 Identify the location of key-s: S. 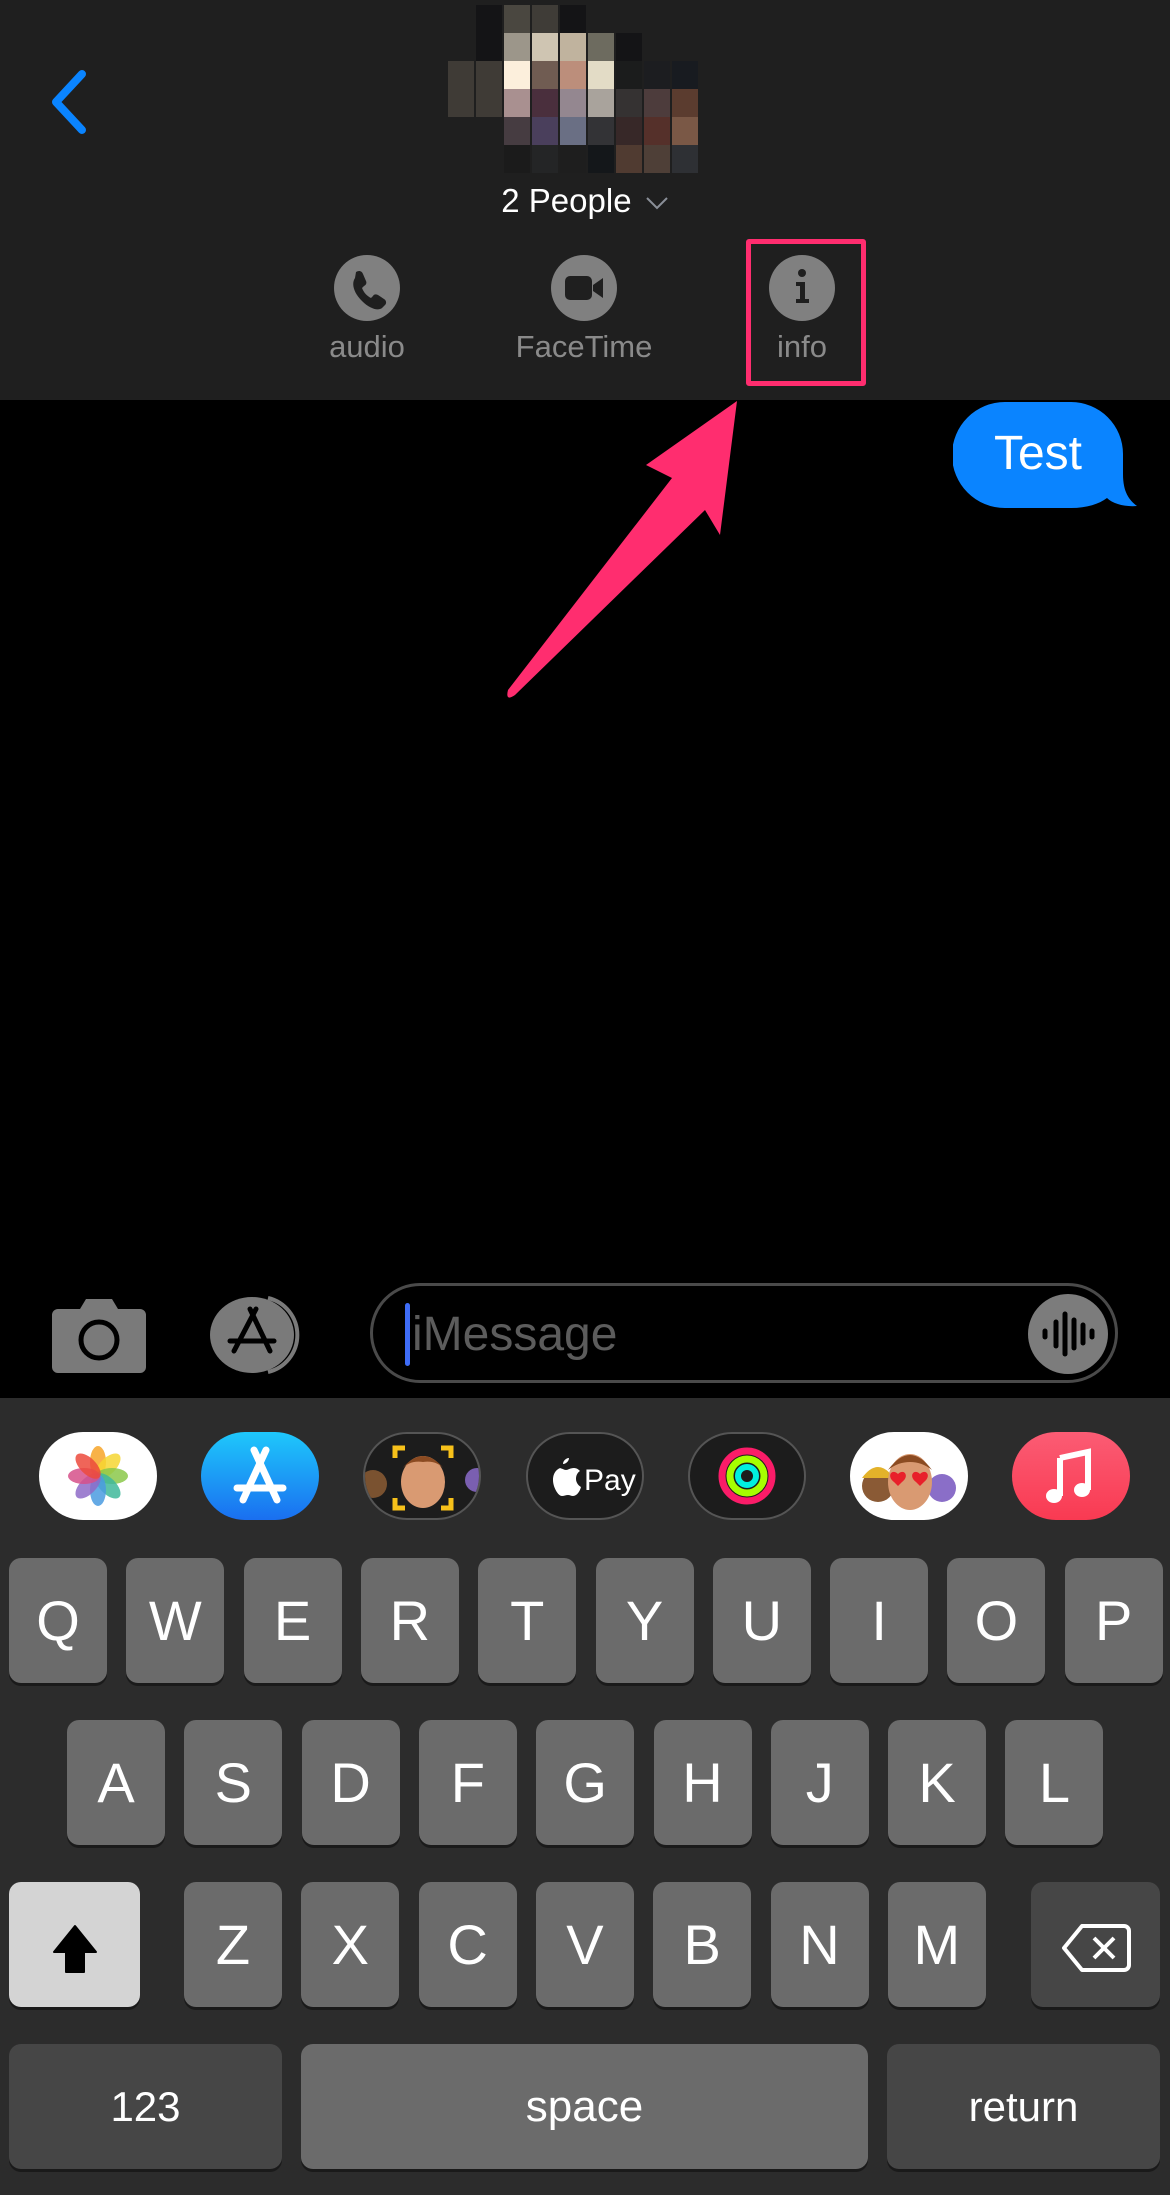
(233, 1782).